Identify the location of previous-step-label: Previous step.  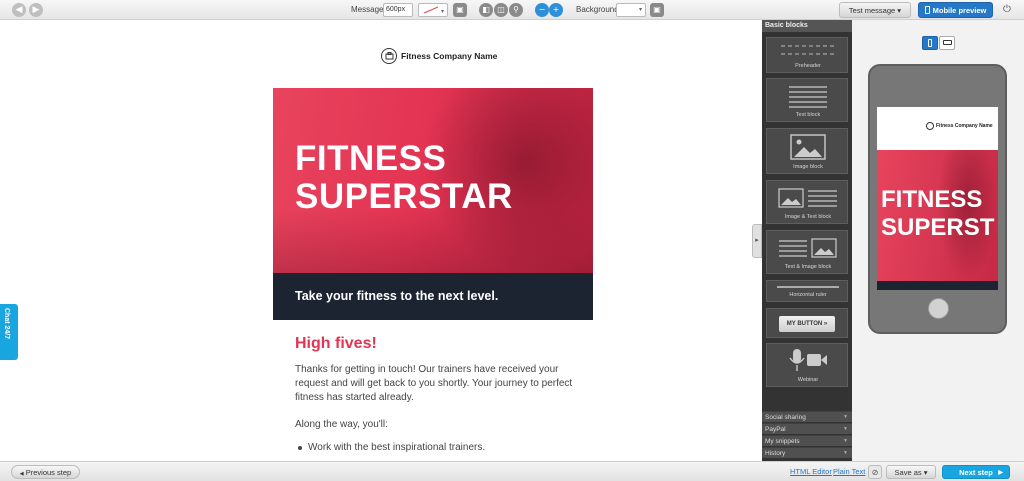
(48, 472).